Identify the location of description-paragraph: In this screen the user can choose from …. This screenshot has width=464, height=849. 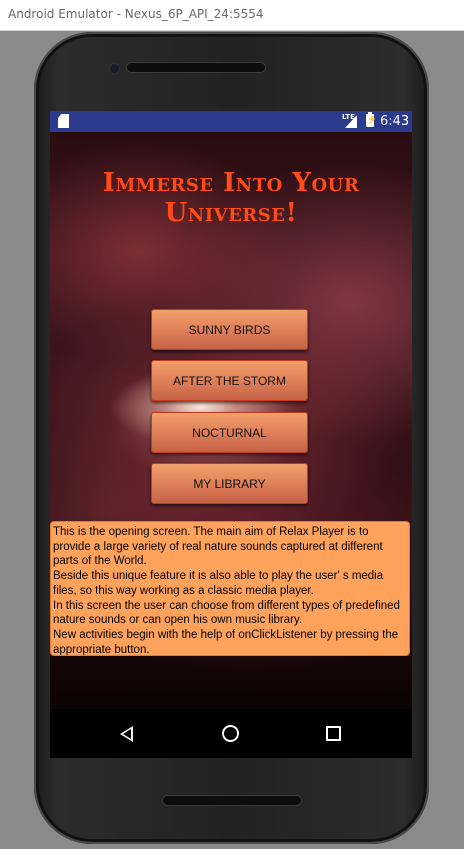
(226, 613).